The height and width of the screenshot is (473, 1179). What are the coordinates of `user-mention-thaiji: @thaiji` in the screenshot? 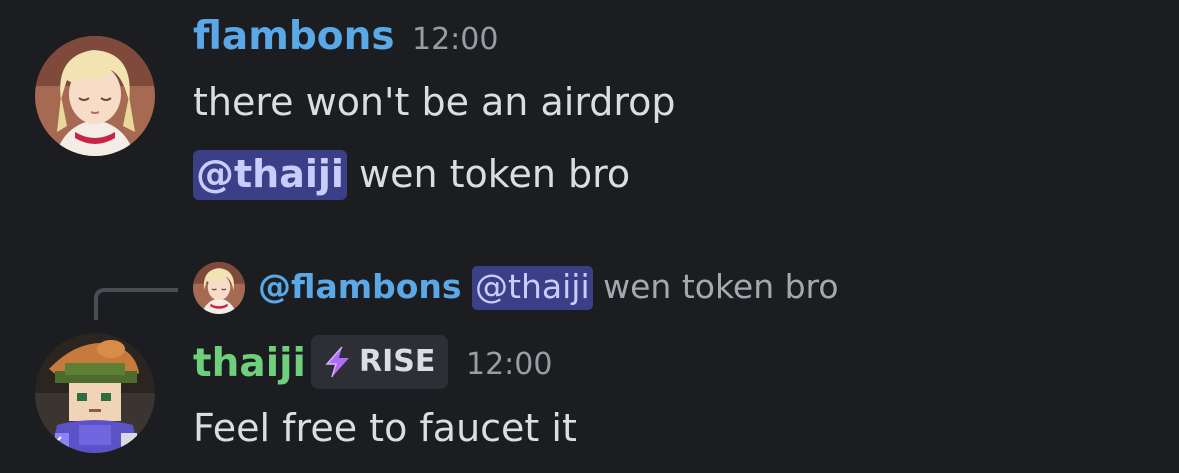 It's located at (270, 175).